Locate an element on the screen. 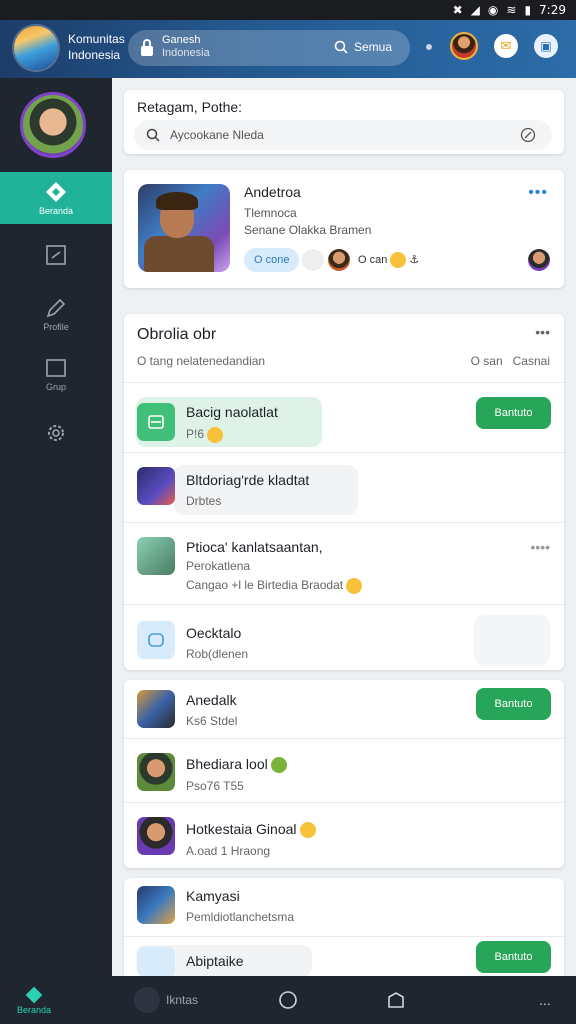 This screenshot has width=576, height=1024. row-title: Bhediara lool is located at coordinates (236, 765).